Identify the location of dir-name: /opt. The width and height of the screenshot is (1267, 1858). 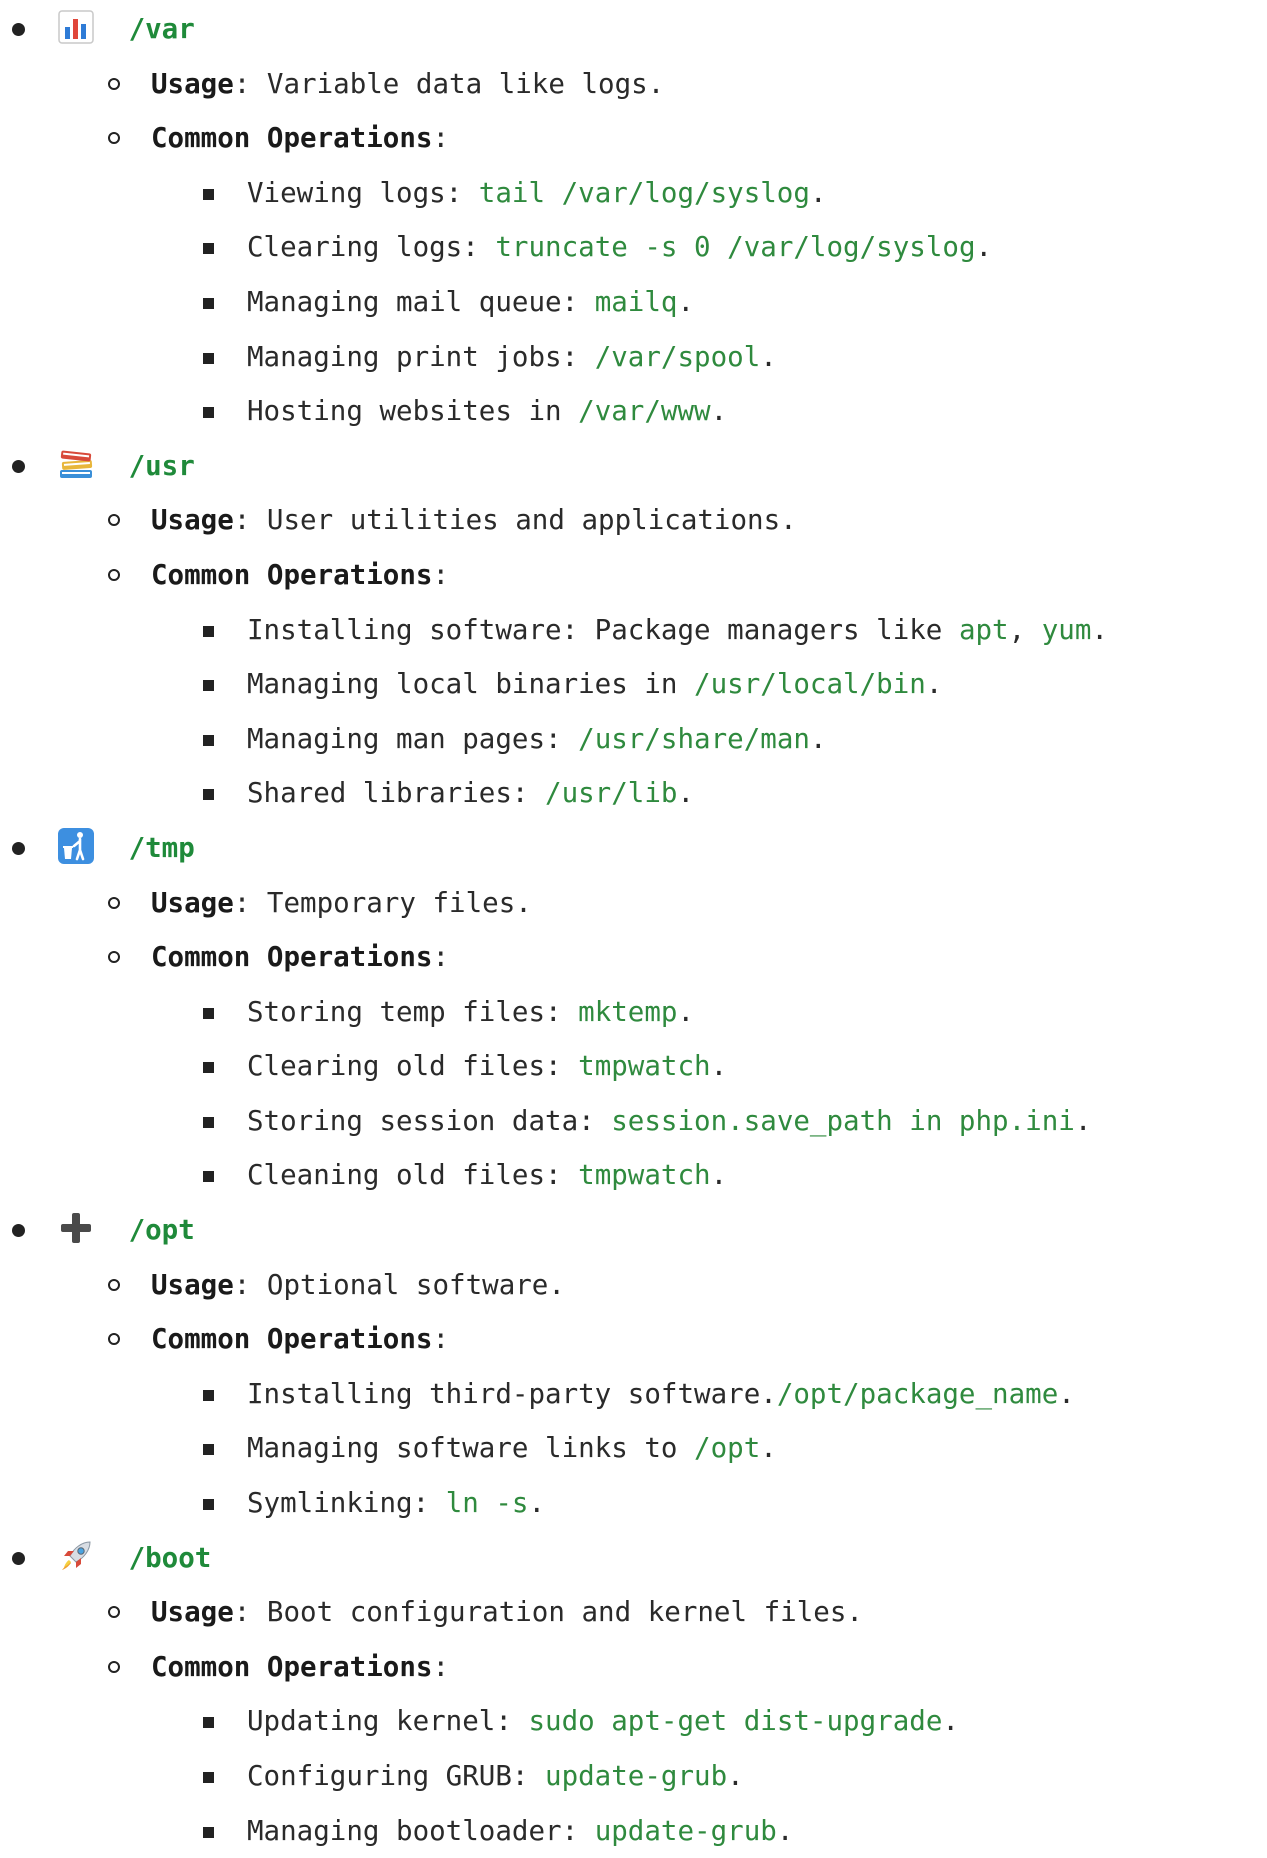
(161, 1230).